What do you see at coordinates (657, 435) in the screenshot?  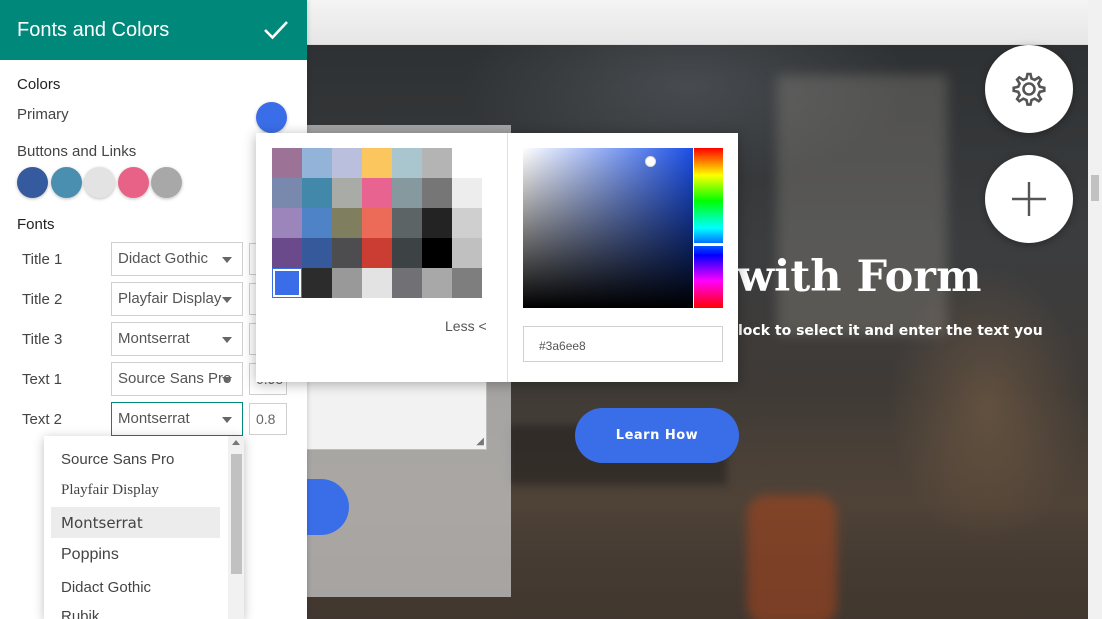 I see `learn-how-button: Learn How` at bounding box center [657, 435].